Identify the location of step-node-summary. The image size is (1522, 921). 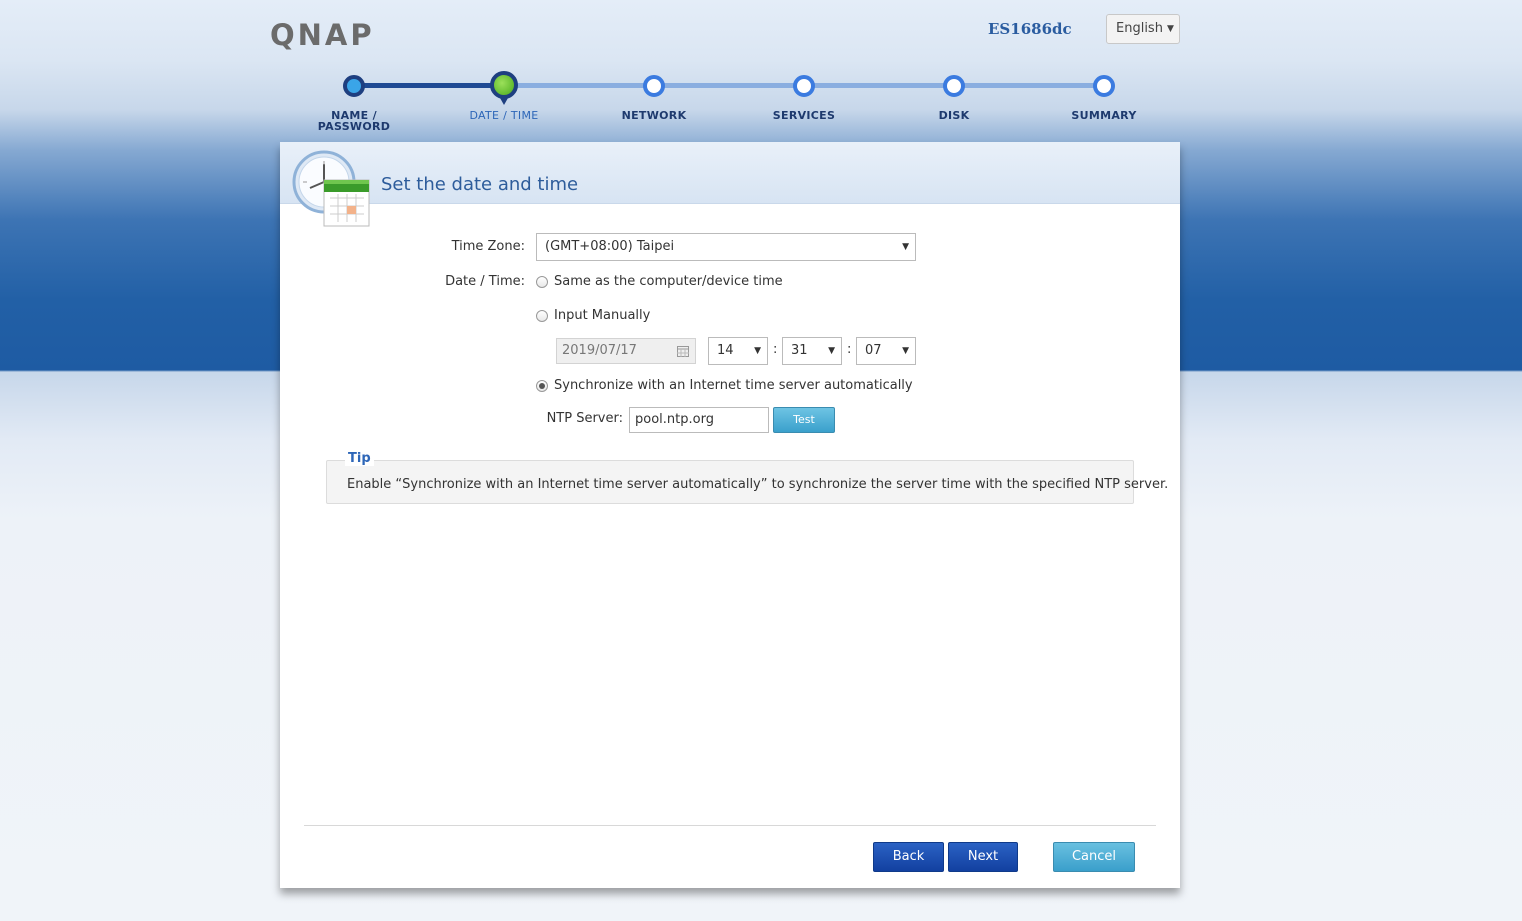
(1104, 86).